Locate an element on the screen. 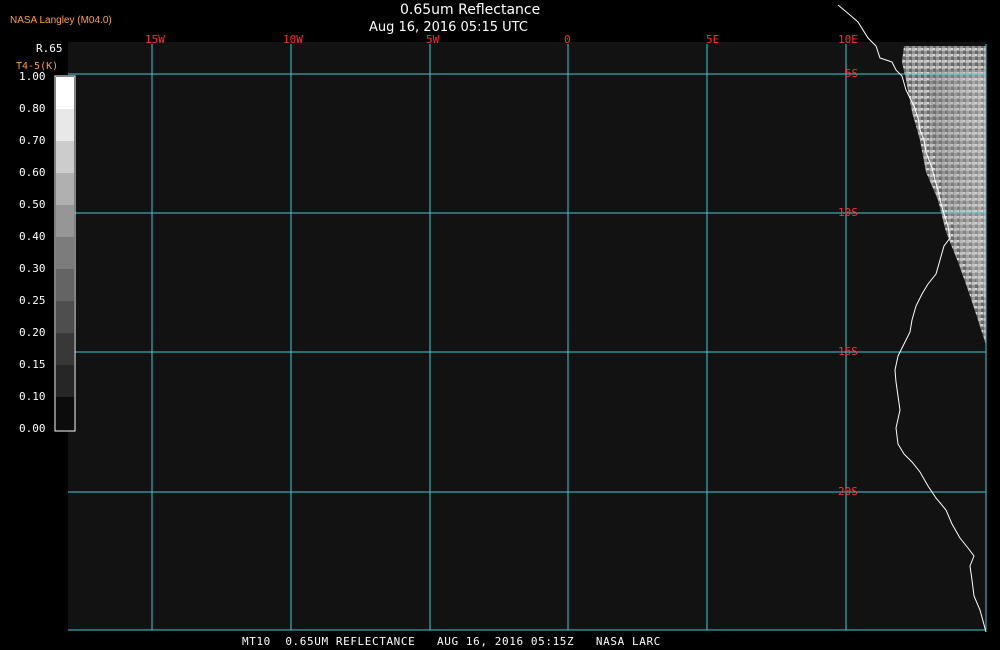 The height and width of the screenshot is (650, 1000). page-title: 0.65um Reflectance is located at coordinates (470, 10).